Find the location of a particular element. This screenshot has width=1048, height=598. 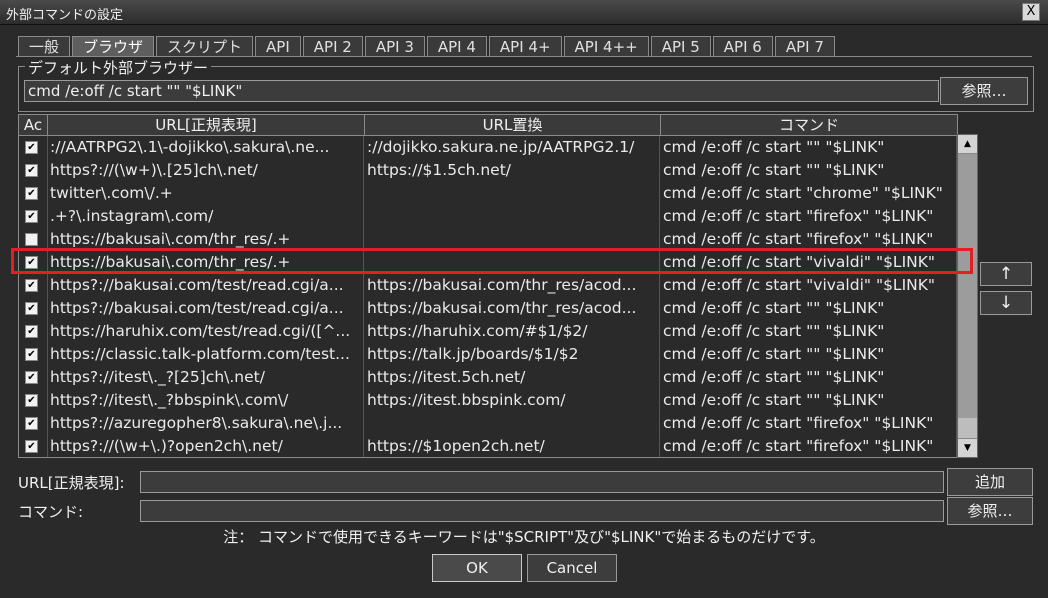

column-header-replace: URL置換 is located at coordinates (513, 125).